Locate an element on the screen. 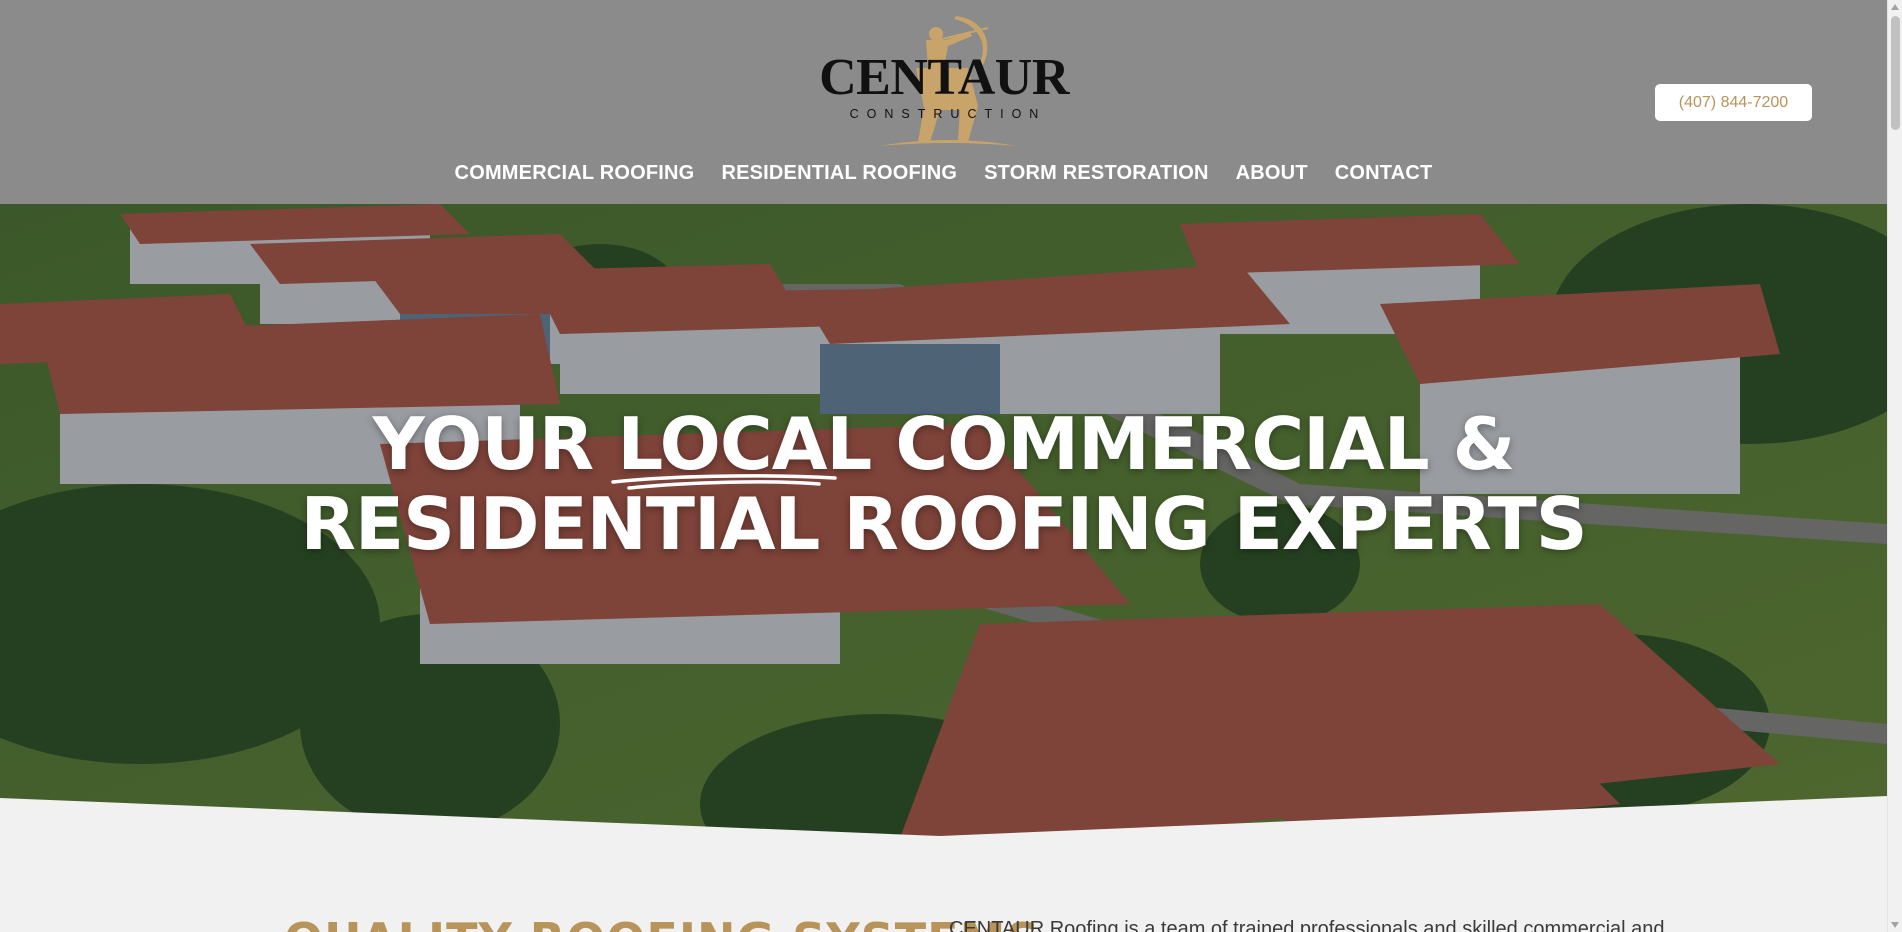  scrollbar-thumb is located at coordinates (1895, 73).